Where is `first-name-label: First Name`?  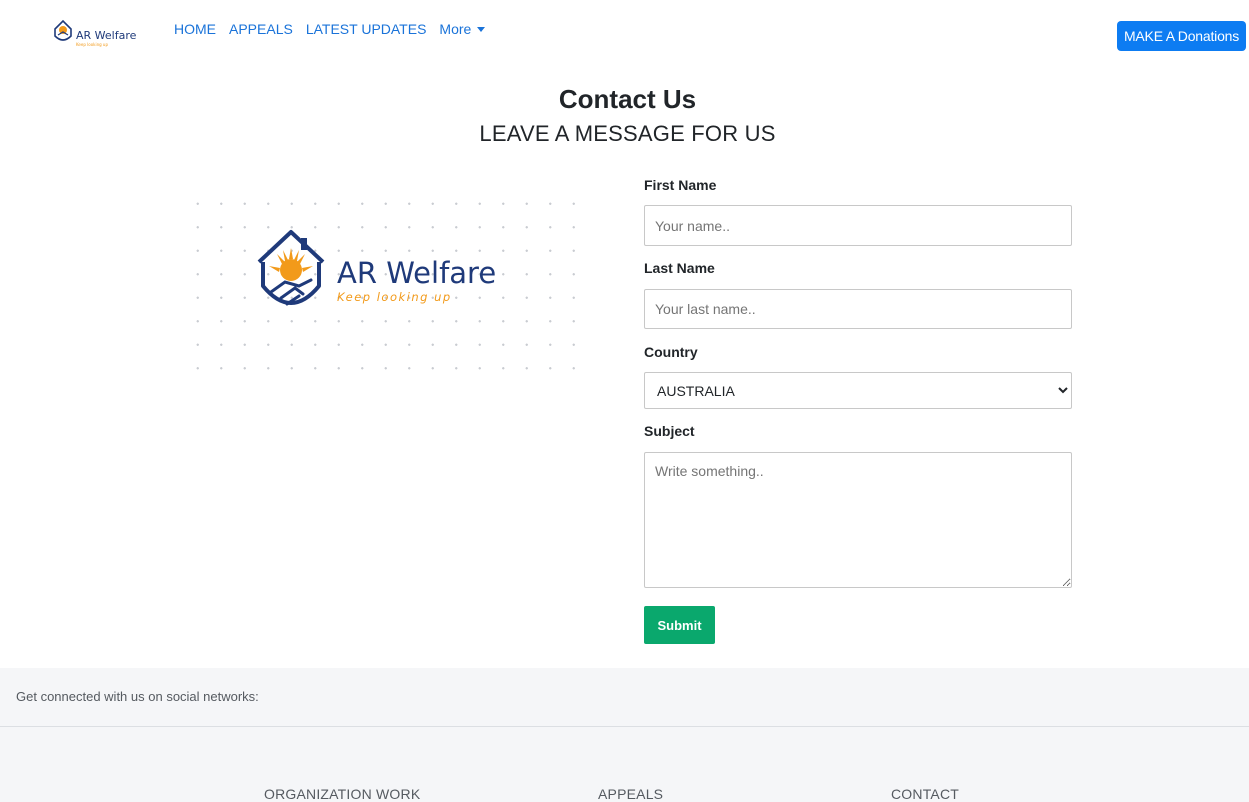 first-name-label: First Name is located at coordinates (680, 185).